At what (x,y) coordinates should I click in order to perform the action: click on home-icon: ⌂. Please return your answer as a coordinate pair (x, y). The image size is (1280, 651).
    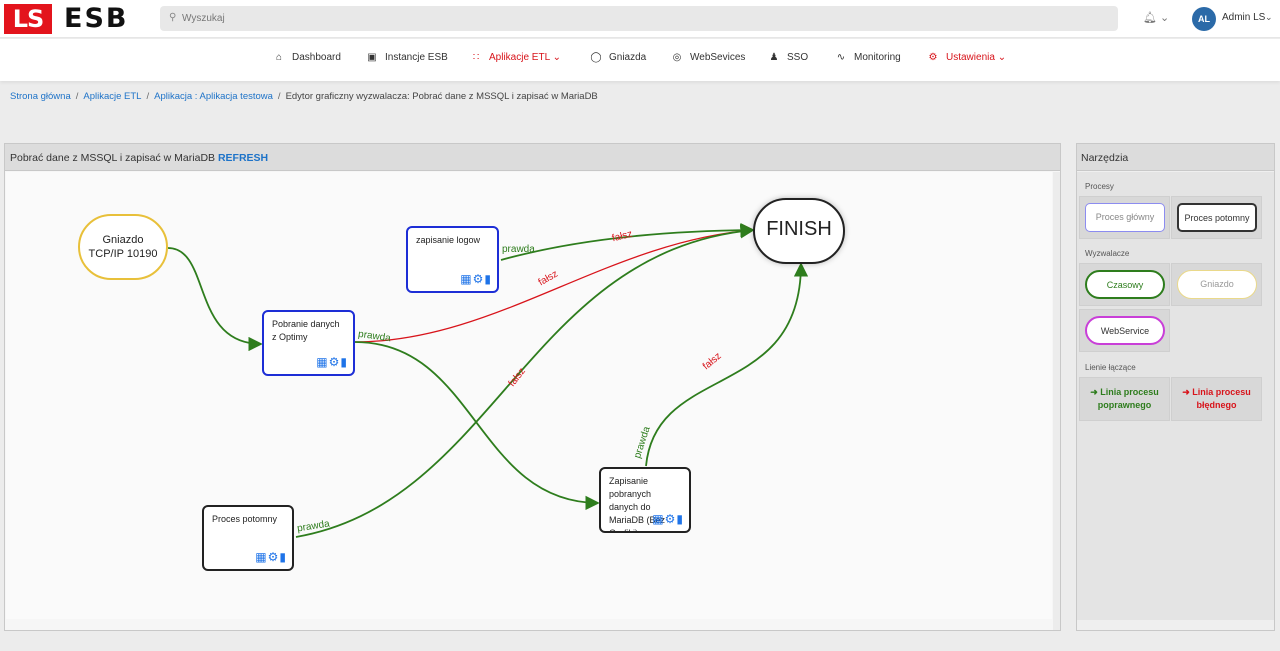
    Looking at the image, I should click on (279, 57).